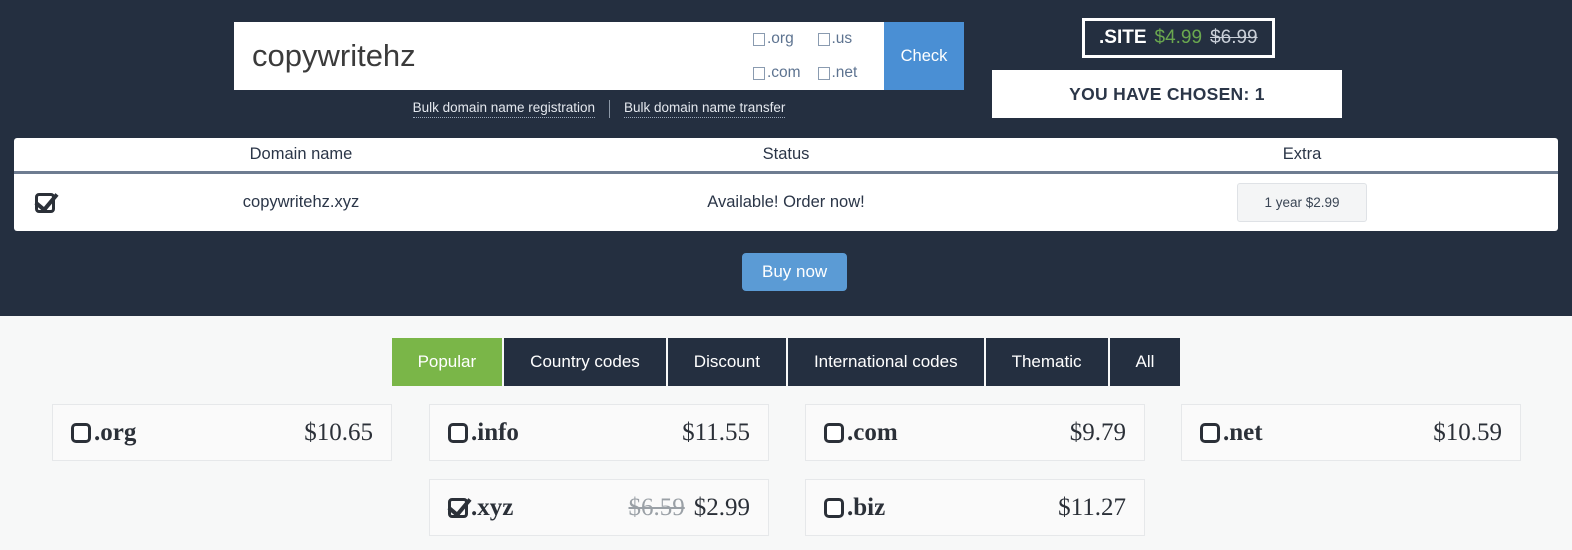  What do you see at coordinates (975, 432) in the screenshot?
I see `tld-card-com: .com $9.79` at bounding box center [975, 432].